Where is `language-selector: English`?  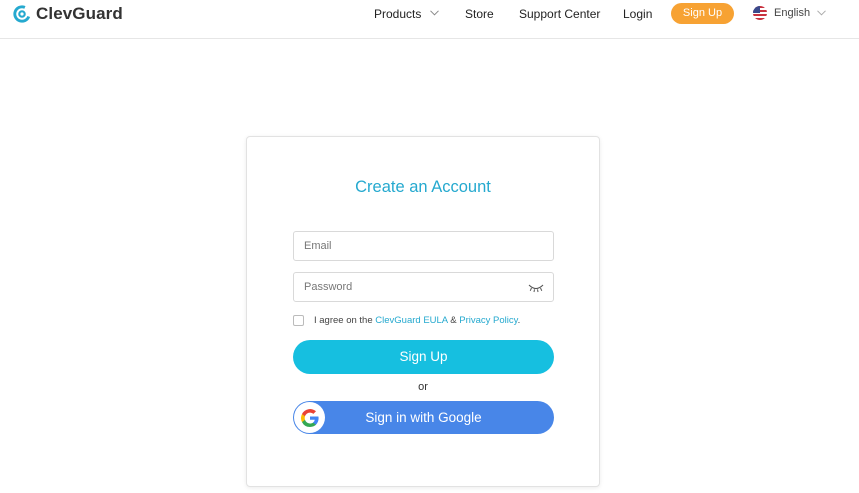
language-selector: English is located at coordinates (789, 13).